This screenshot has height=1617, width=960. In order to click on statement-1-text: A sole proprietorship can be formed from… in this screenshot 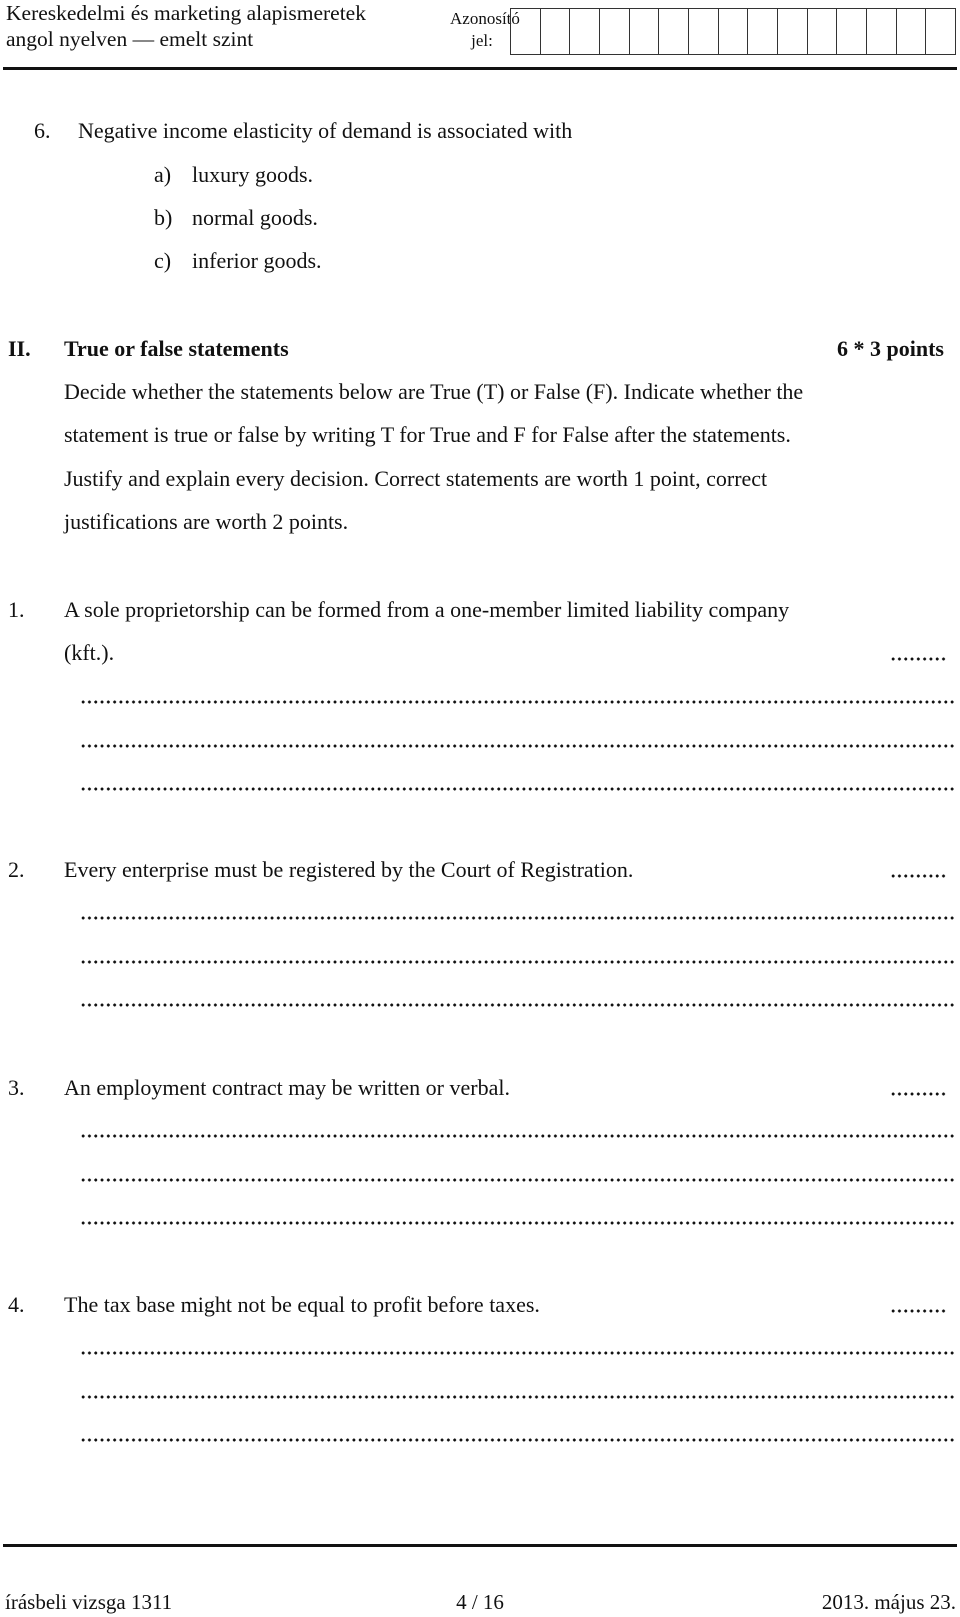, I will do `click(427, 609)`.